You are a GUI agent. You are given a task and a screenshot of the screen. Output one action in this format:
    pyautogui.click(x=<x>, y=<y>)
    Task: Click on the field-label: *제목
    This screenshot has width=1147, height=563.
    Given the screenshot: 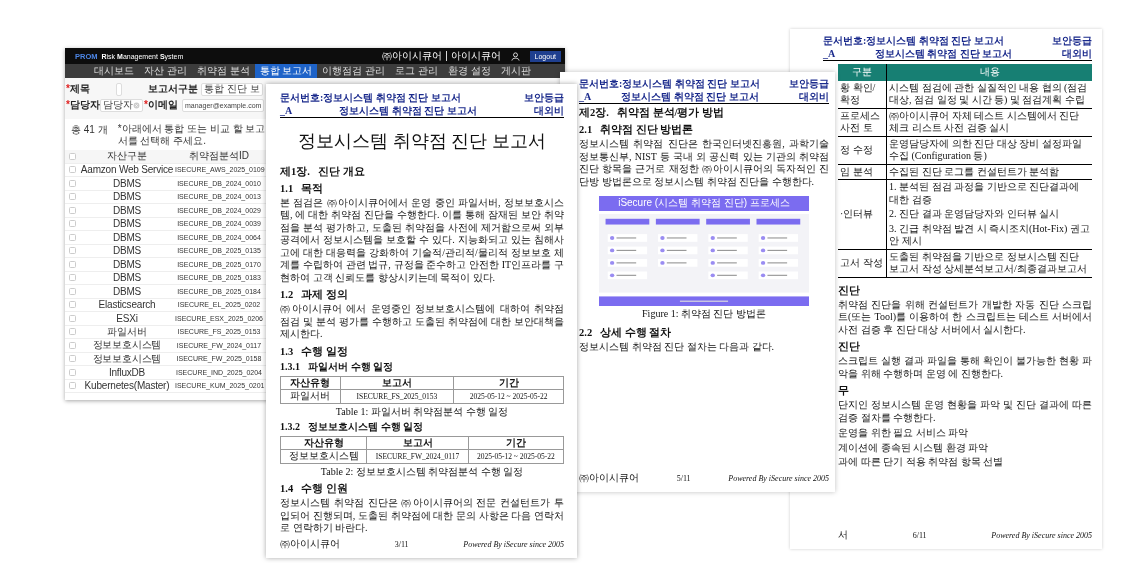 What is the action you would take?
    pyautogui.click(x=78, y=89)
    